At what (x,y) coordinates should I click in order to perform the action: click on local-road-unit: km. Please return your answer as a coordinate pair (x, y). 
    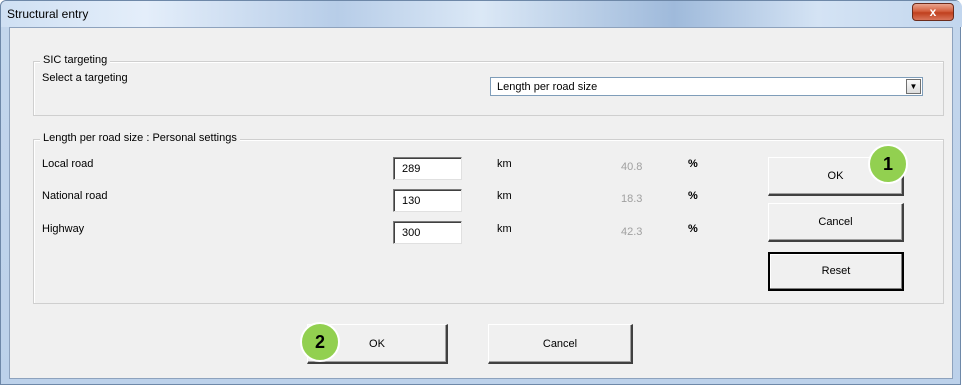
    Looking at the image, I should click on (504, 164).